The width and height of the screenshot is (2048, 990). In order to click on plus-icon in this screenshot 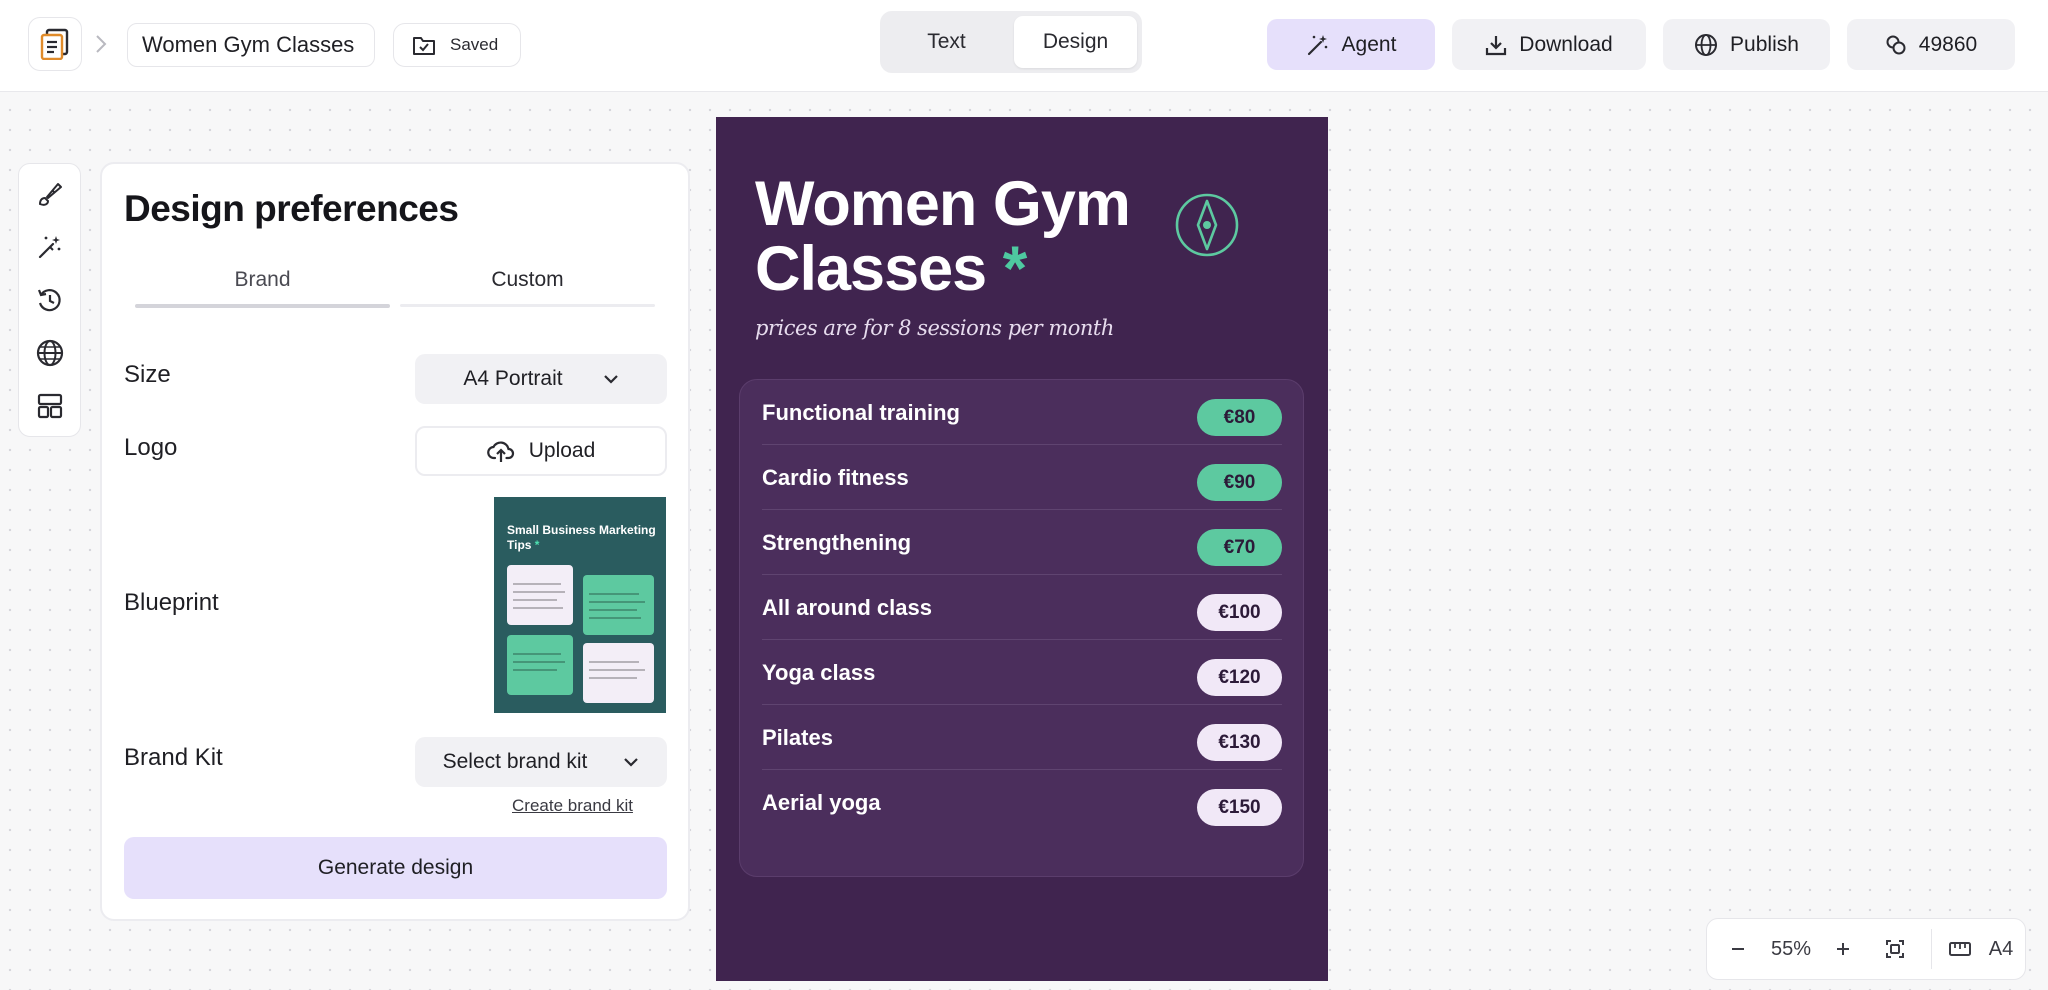, I will do `click(1843, 949)`.